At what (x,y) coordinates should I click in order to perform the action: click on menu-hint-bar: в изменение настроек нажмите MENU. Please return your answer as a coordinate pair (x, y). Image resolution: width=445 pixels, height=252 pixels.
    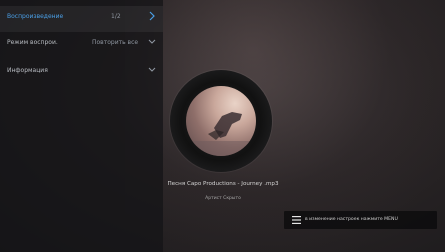
    Looking at the image, I should click on (360, 220).